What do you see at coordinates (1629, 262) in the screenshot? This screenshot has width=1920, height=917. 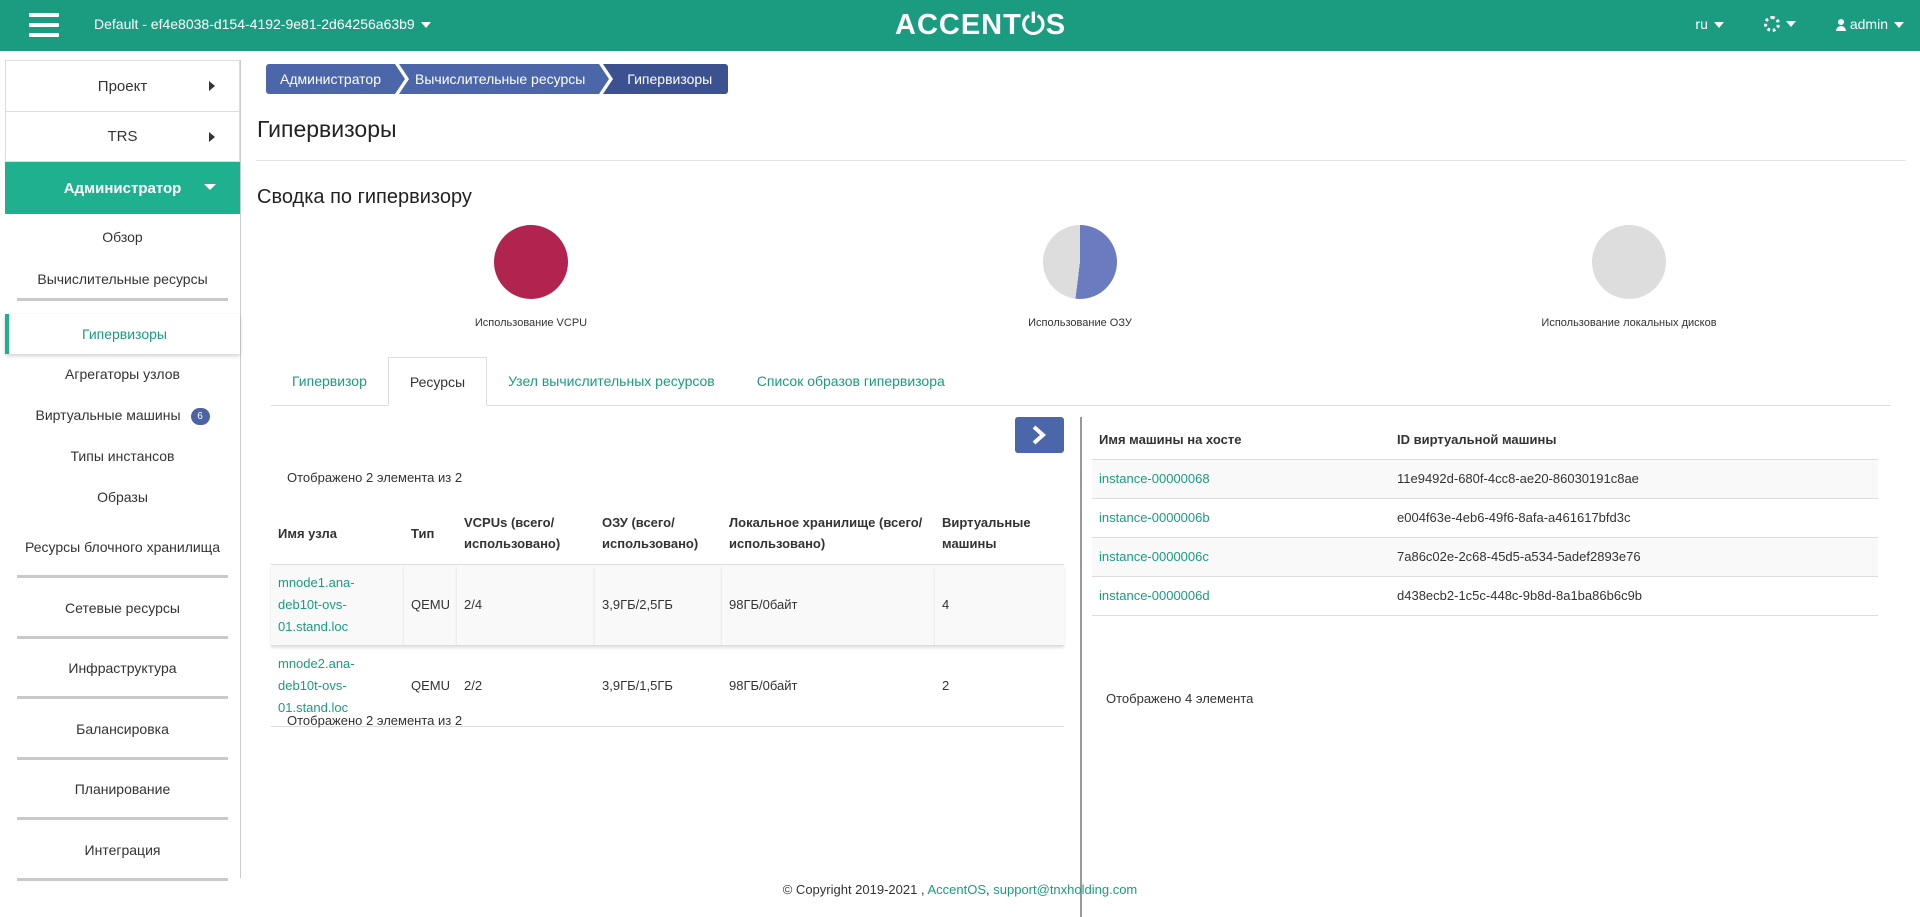 I see `disk-usage-pie` at bounding box center [1629, 262].